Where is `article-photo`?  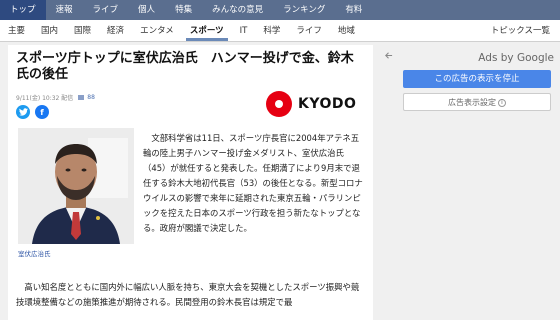 article-photo is located at coordinates (76, 186).